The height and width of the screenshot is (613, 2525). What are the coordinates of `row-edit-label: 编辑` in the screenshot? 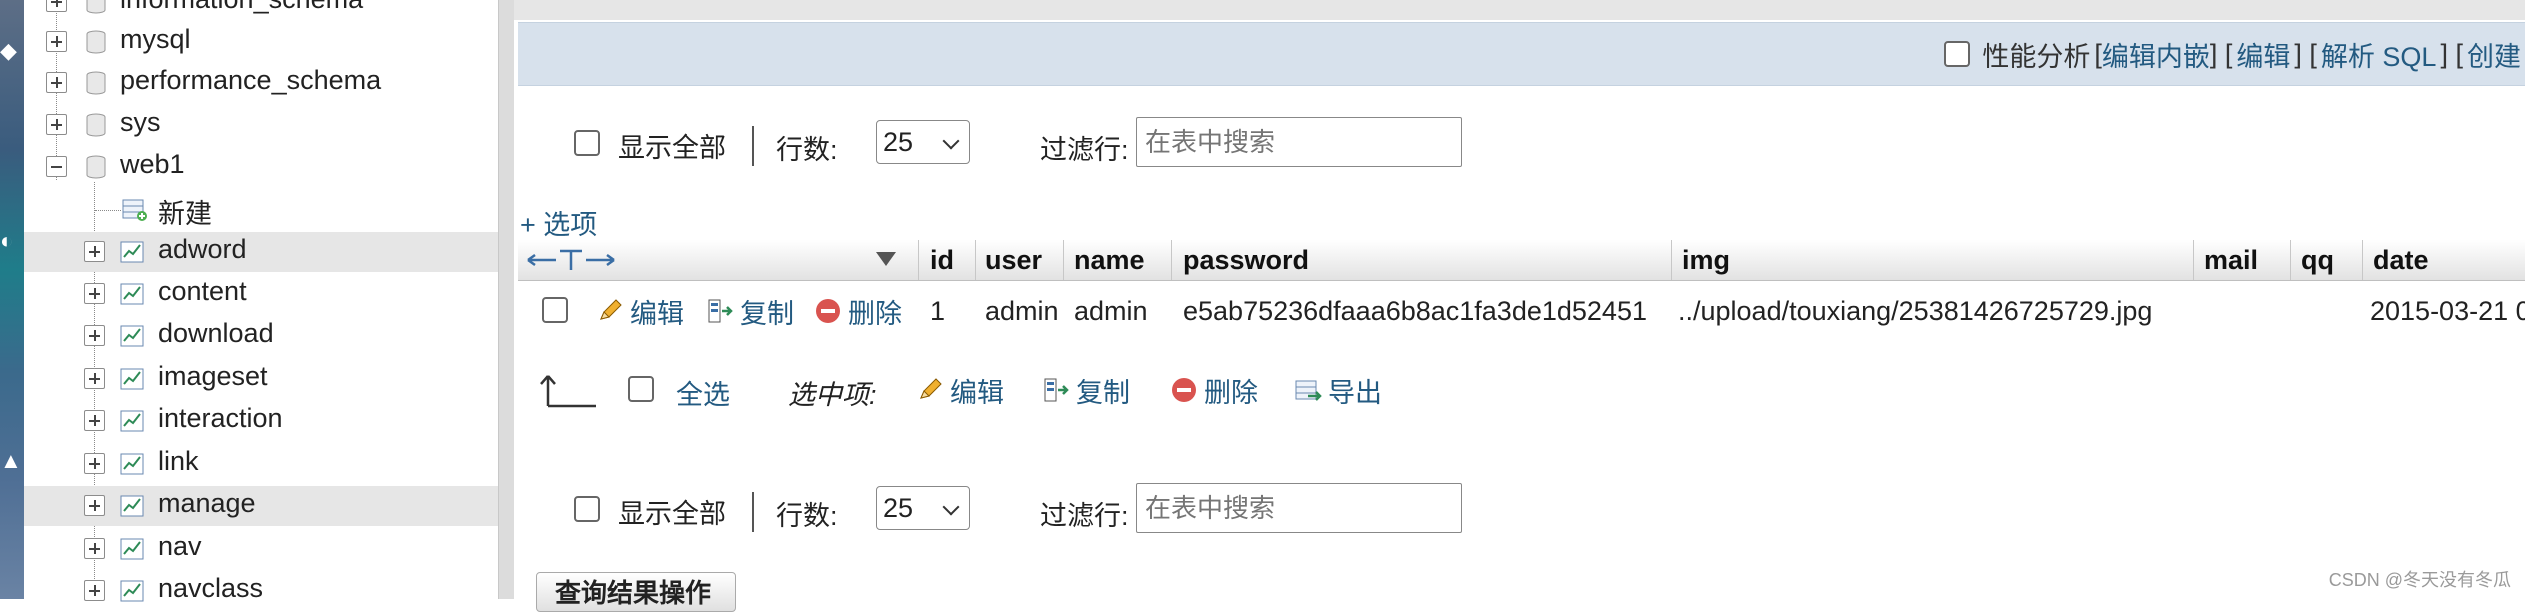 It's located at (657, 311).